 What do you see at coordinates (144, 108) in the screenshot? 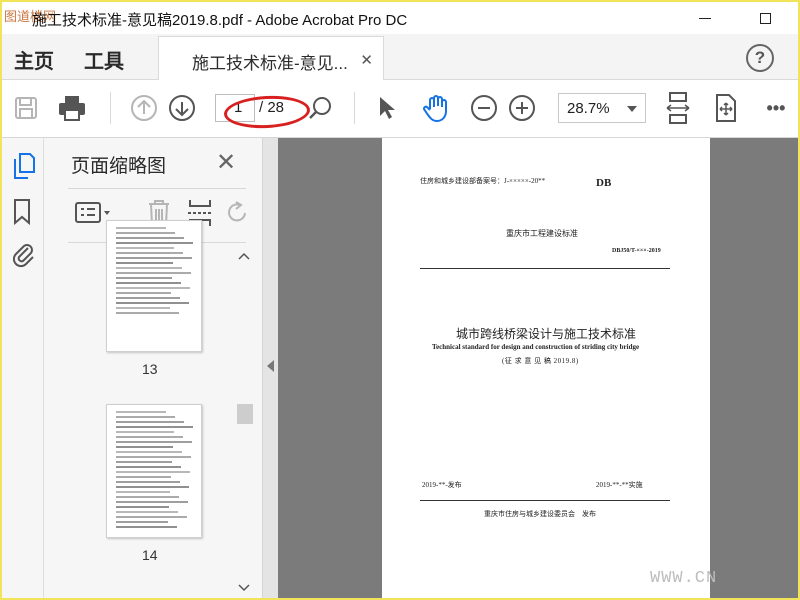
I see `previous-page-icon` at bounding box center [144, 108].